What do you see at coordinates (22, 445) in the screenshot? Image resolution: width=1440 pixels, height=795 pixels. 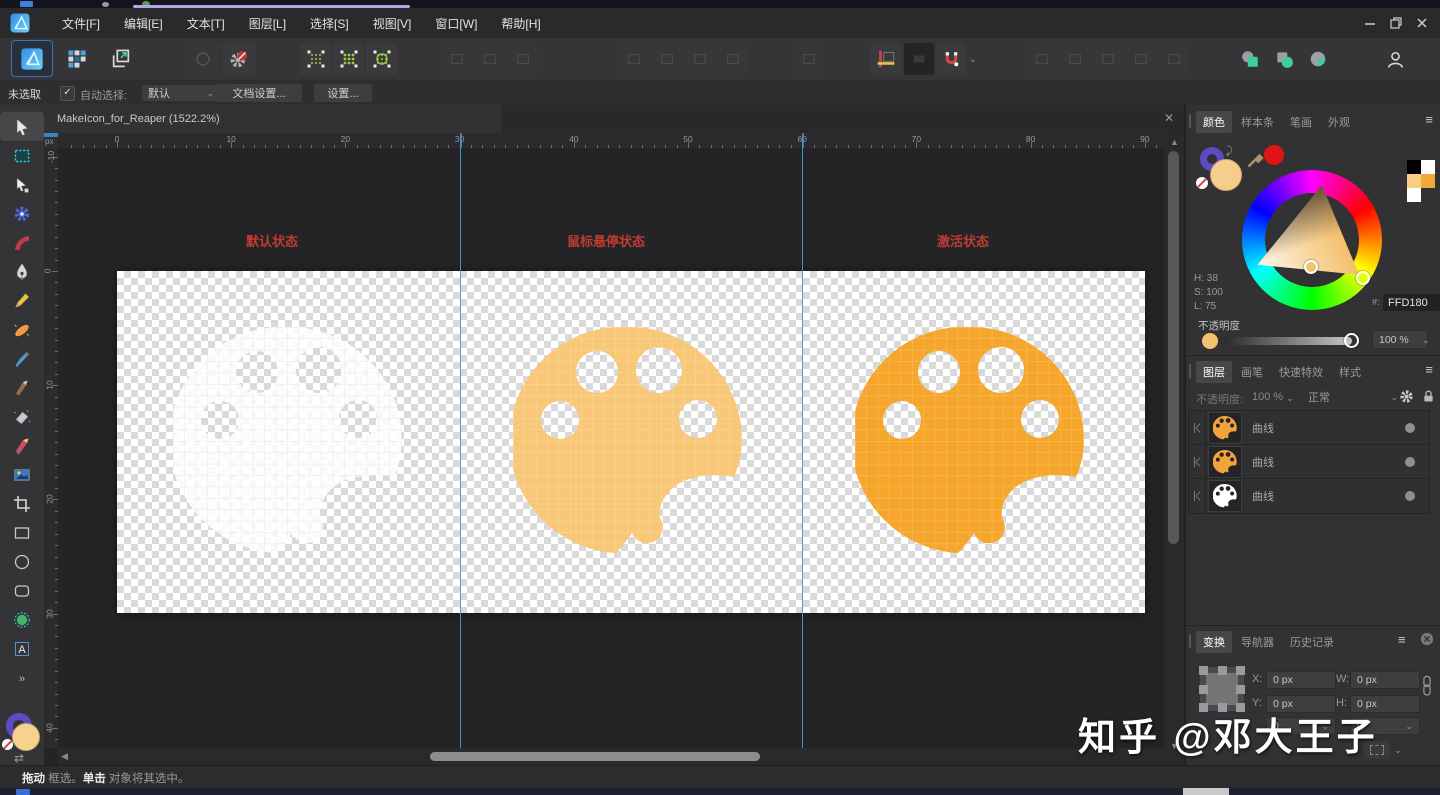 I see `fill-tool` at bounding box center [22, 445].